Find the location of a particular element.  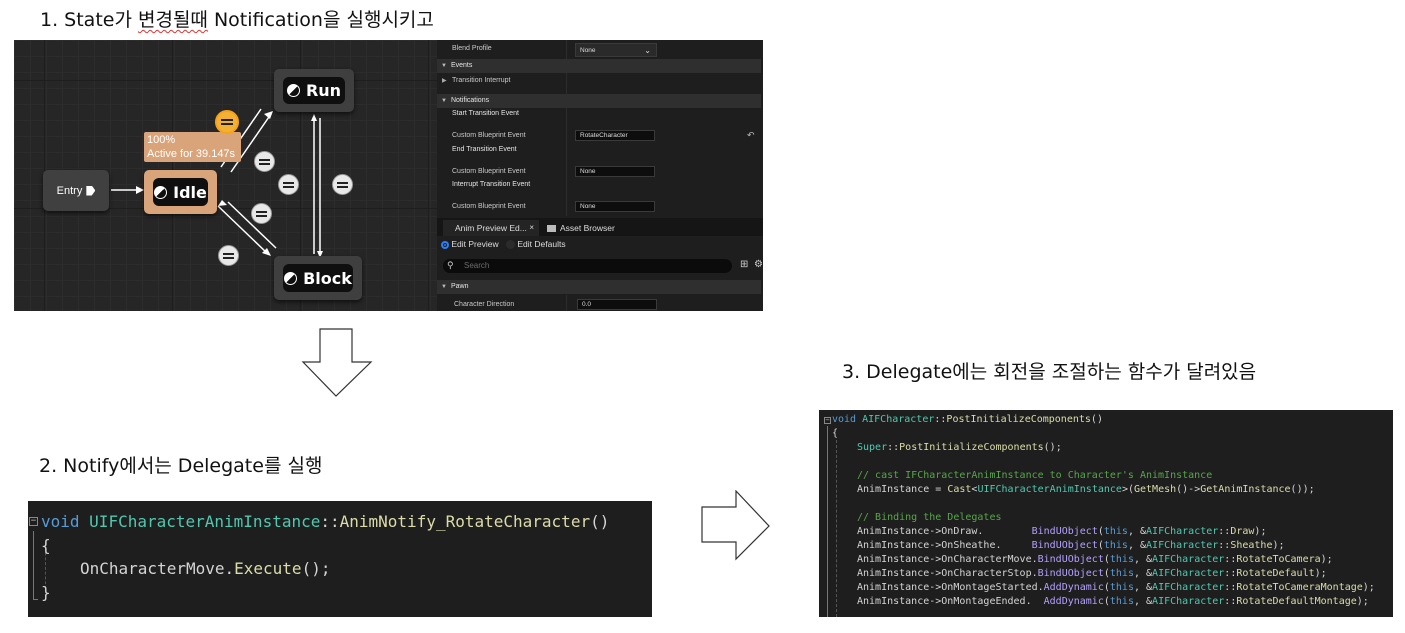

start-transition-event-heading: Start Transition Event is located at coordinates (485, 113).